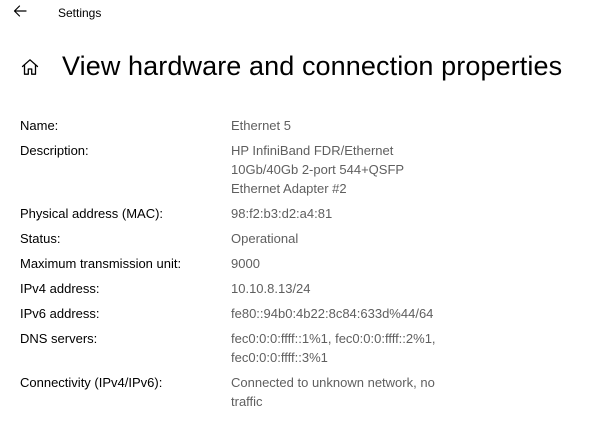  What do you see at coordinates (282, 213) in the screenshot?
I see `value-line: 98:f2:b3:d2:a4:81` at bounding box center [282, 213].